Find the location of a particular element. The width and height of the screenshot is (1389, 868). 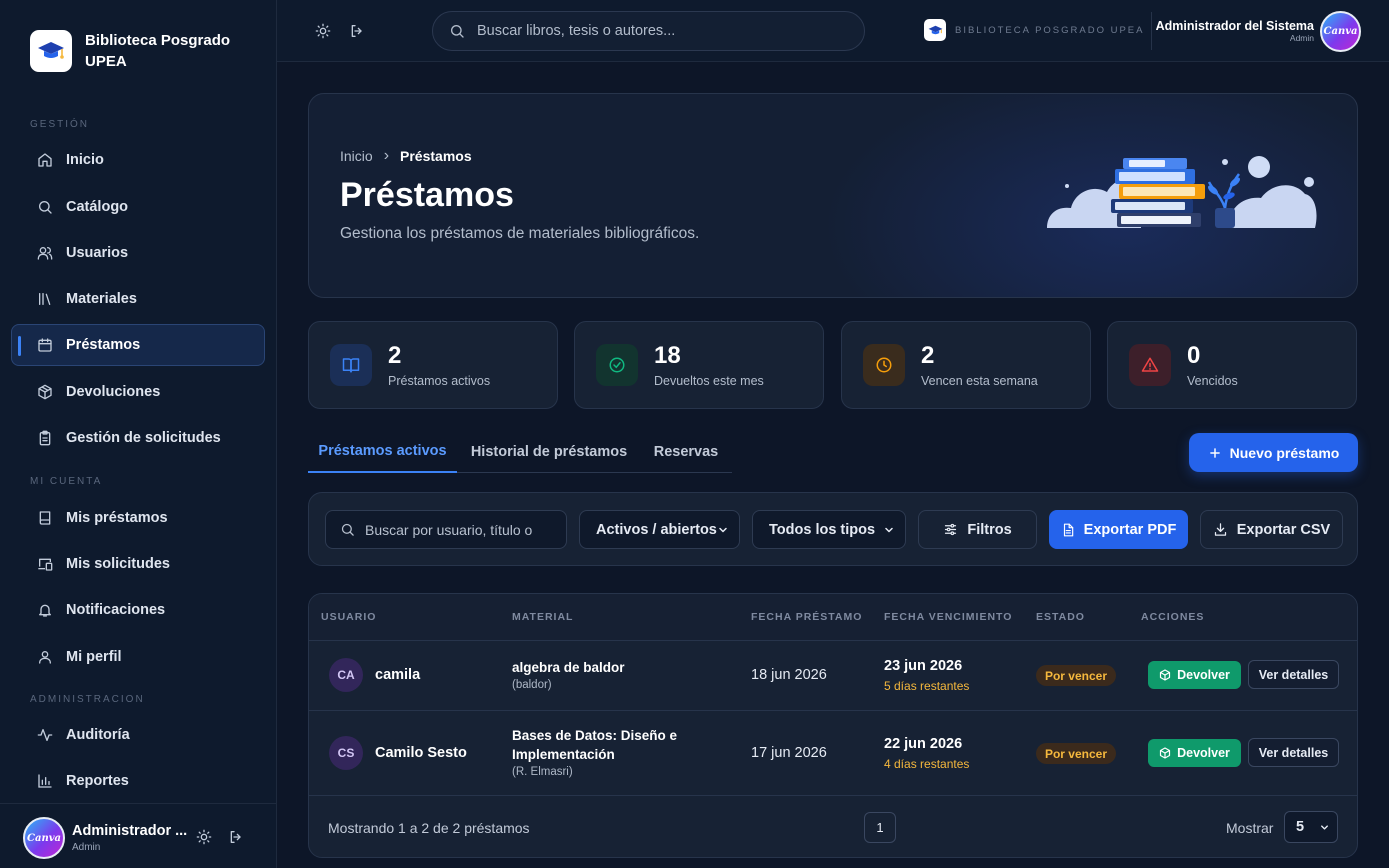

sidebar-item-mis-solicitudes: Mis solicitudes is located at coordinates (138, 564).